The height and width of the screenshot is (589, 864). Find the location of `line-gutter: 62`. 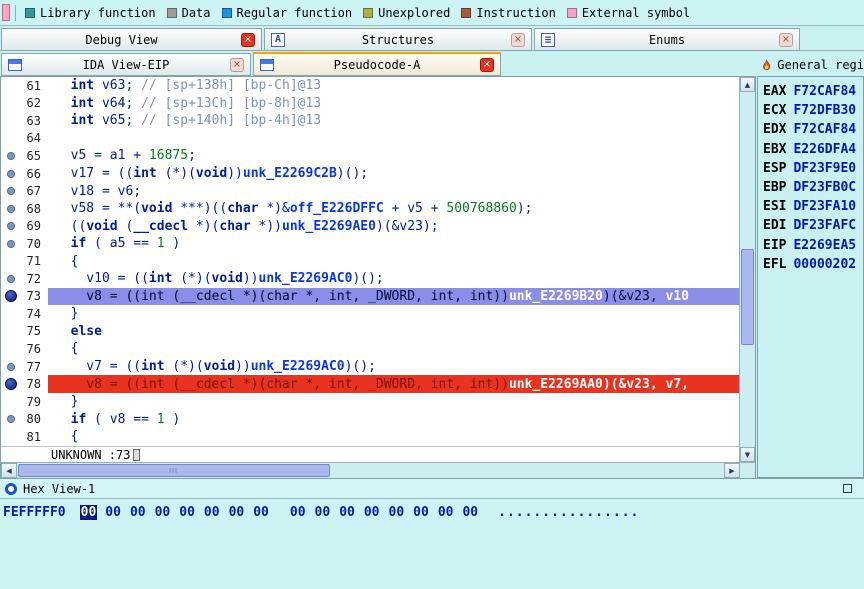

line-gutter: 62 is located at coordinates (24, 103).